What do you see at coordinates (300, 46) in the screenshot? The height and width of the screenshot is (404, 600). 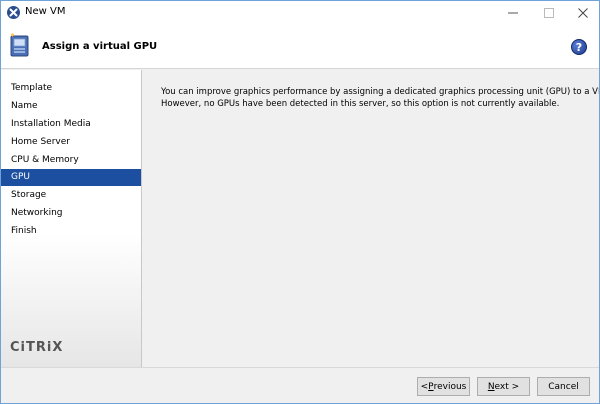 I see `wizard-header: Assign a virtual GPU ?` at bounding box center [300, 46].